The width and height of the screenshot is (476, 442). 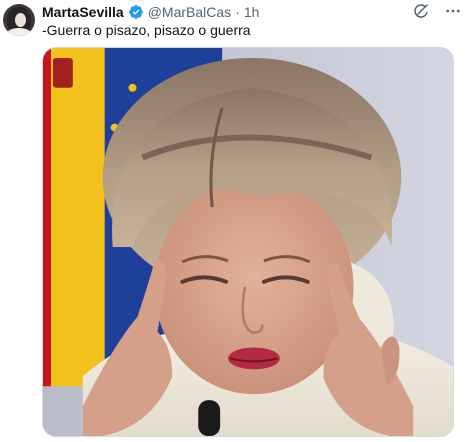 I want to click on verified-badge-icon, so click(x=135, y=12).